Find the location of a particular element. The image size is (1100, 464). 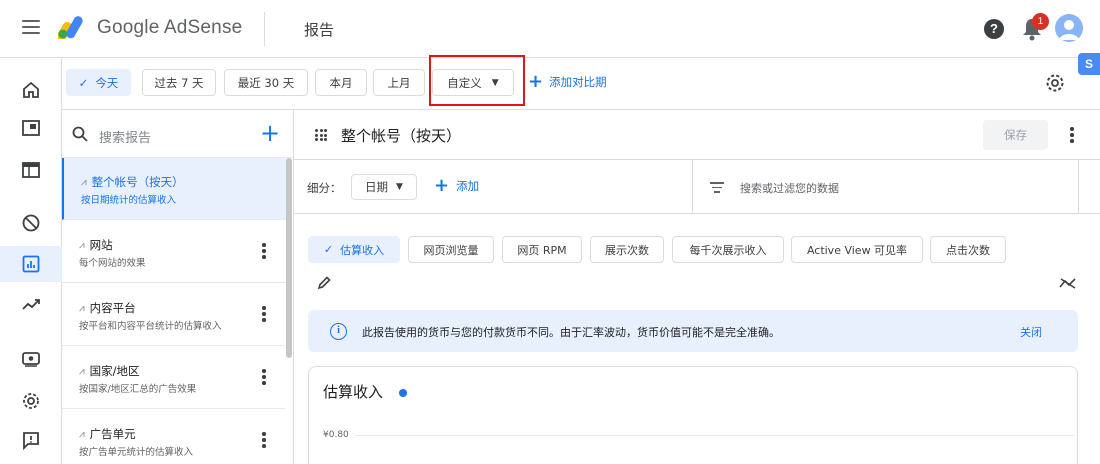

metric-chip-label: 网页浏览量 is located at coordinates (451, 250).